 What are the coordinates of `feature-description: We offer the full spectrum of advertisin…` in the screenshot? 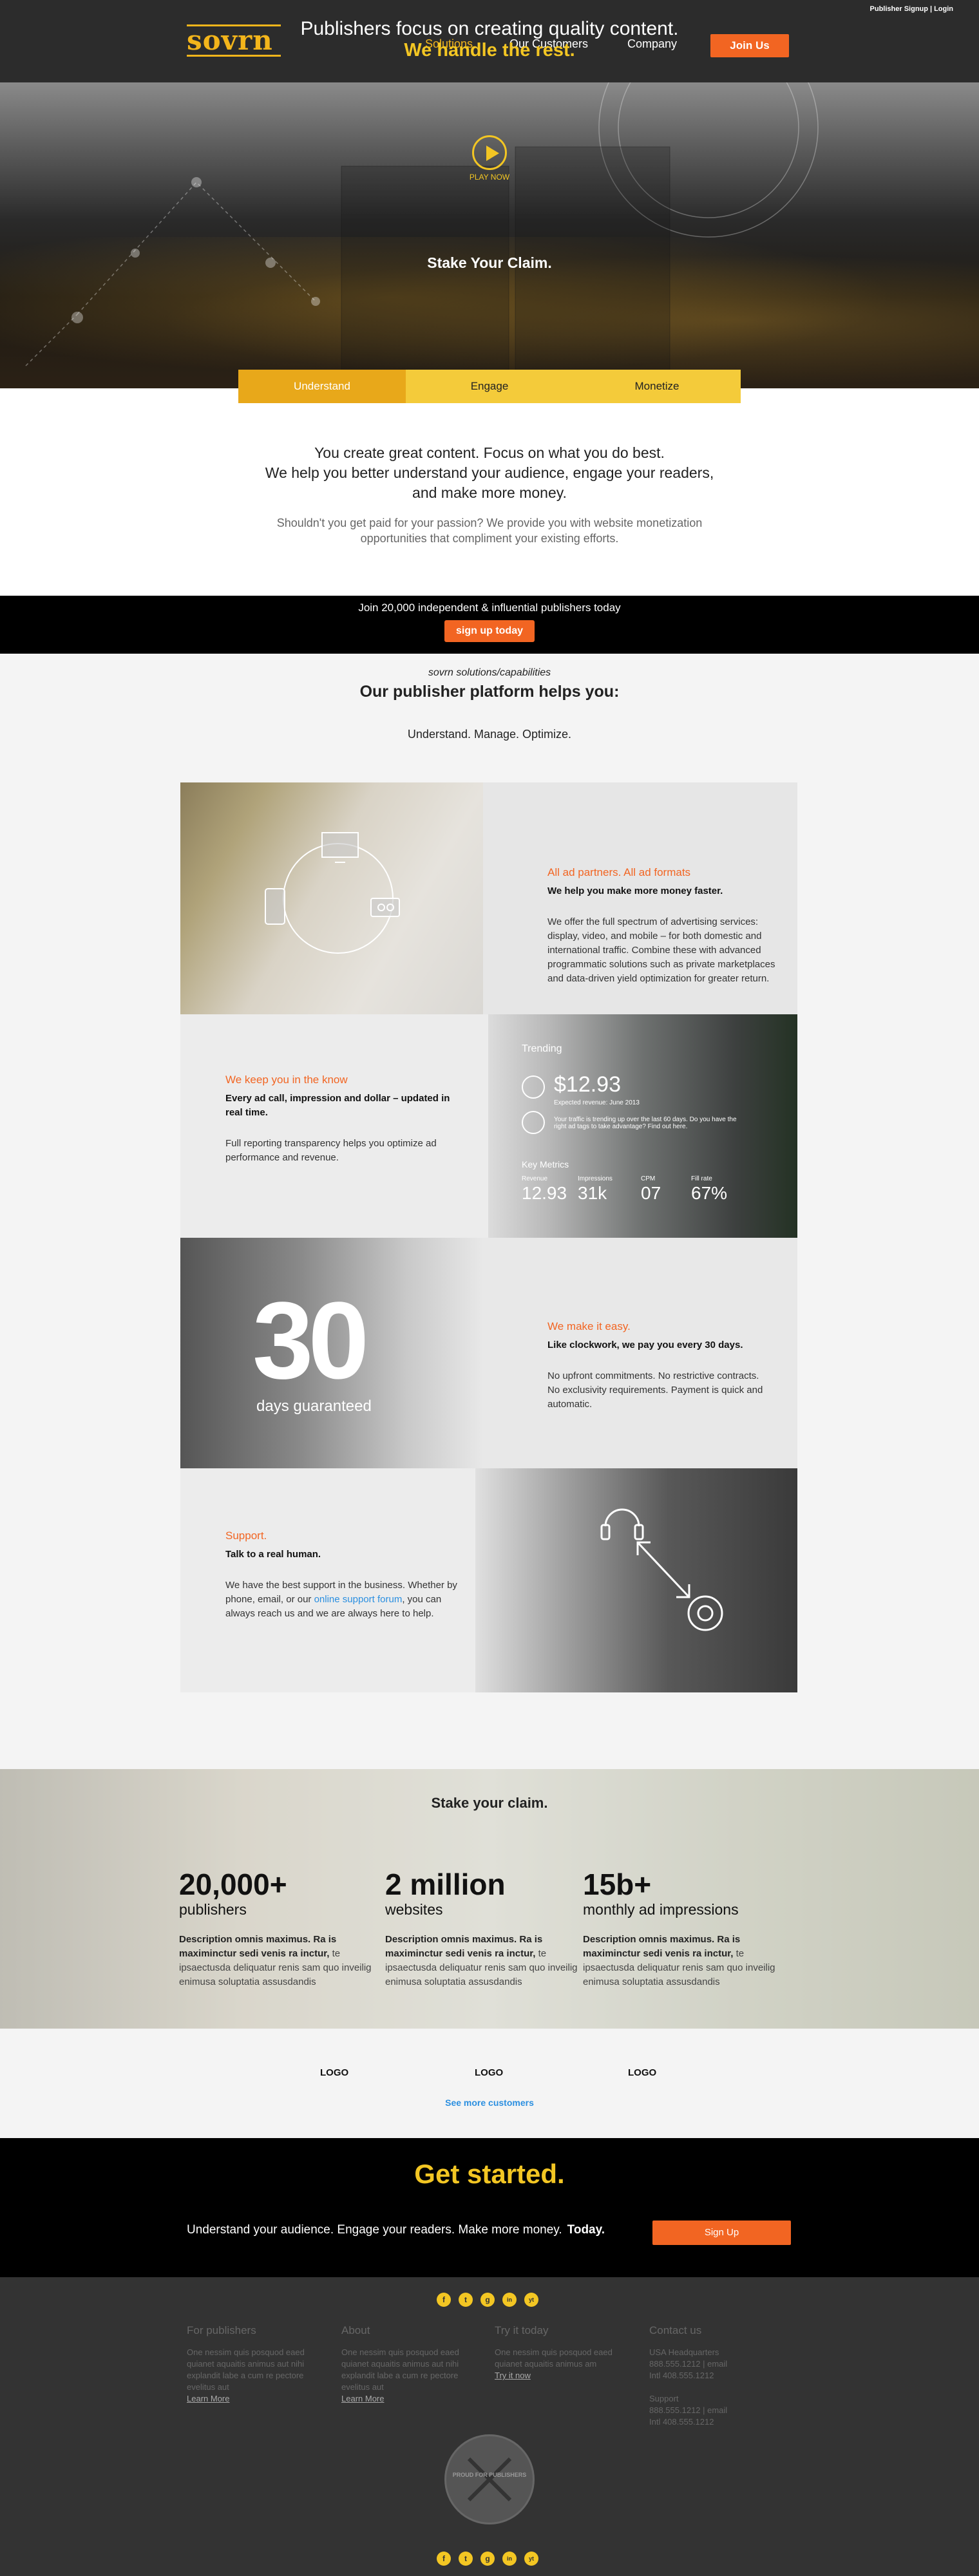 It's located at (666, 950).